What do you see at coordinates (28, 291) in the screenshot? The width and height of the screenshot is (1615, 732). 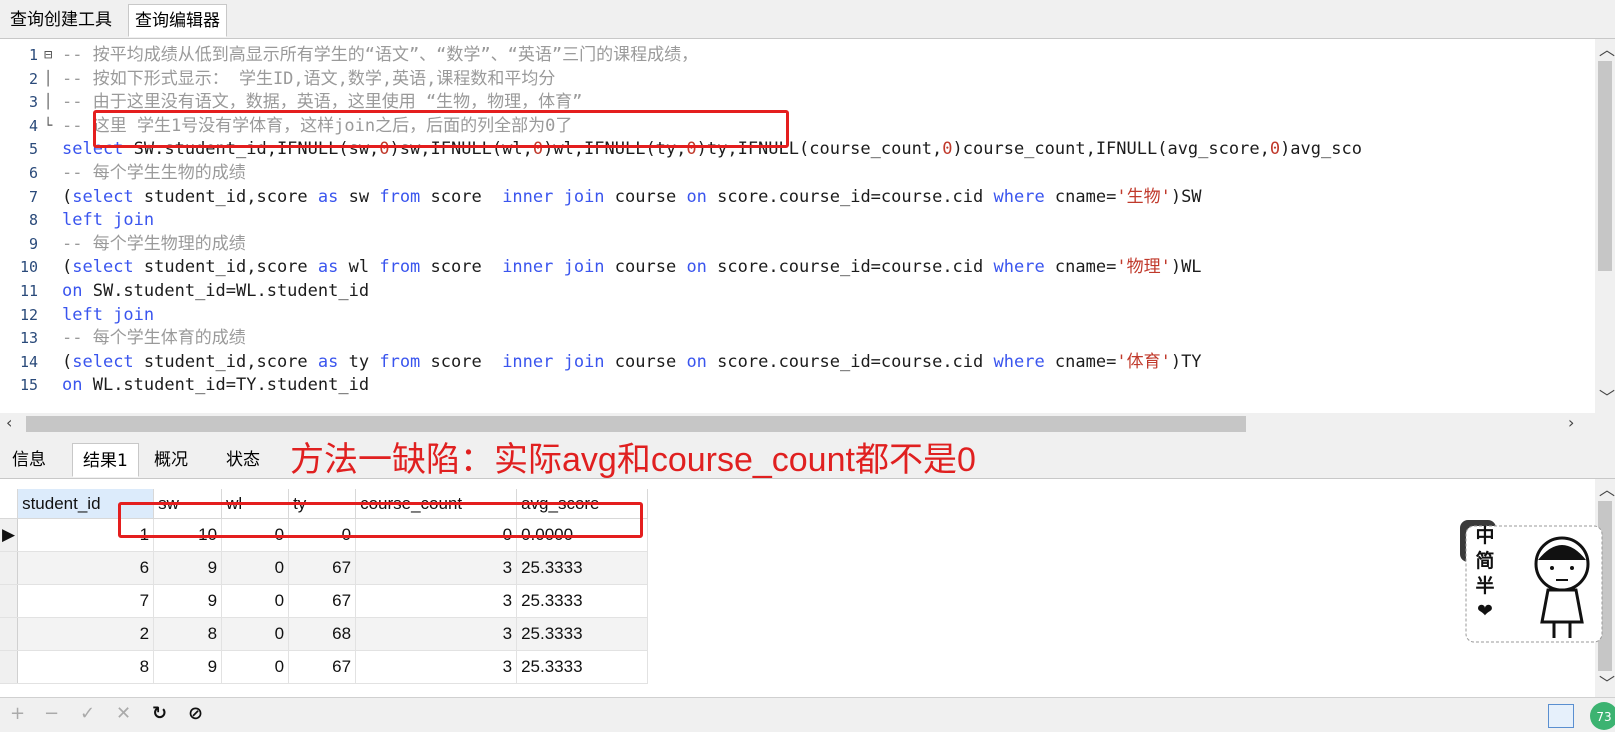 I see `line-number: 11` at bounding box center [28, 291].